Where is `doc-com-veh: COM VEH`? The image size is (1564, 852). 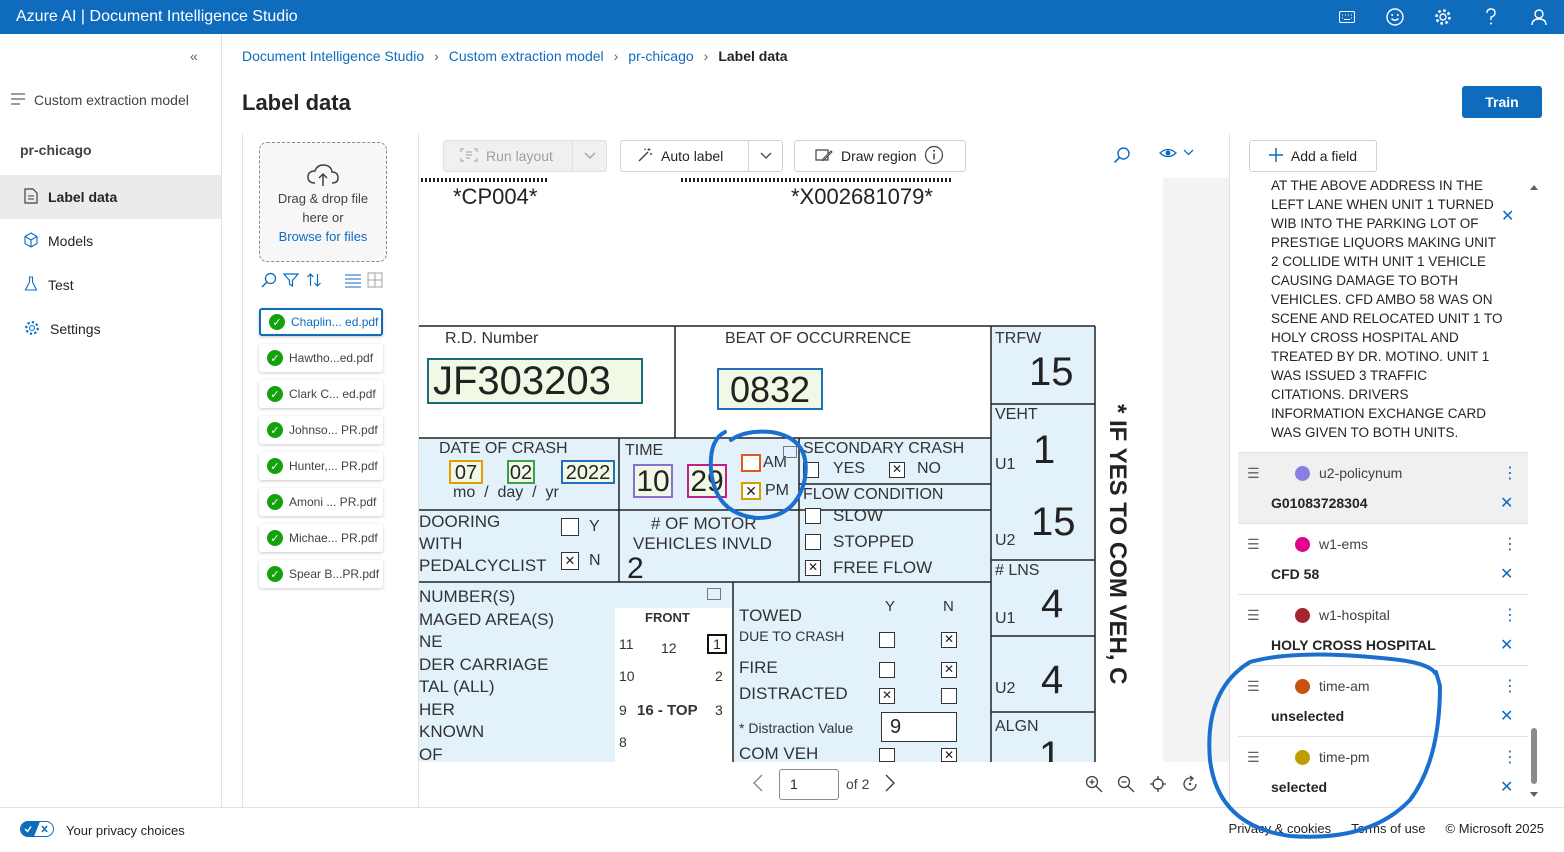 doc-com-veh: COM VEH is located at coordinates (779, 753).